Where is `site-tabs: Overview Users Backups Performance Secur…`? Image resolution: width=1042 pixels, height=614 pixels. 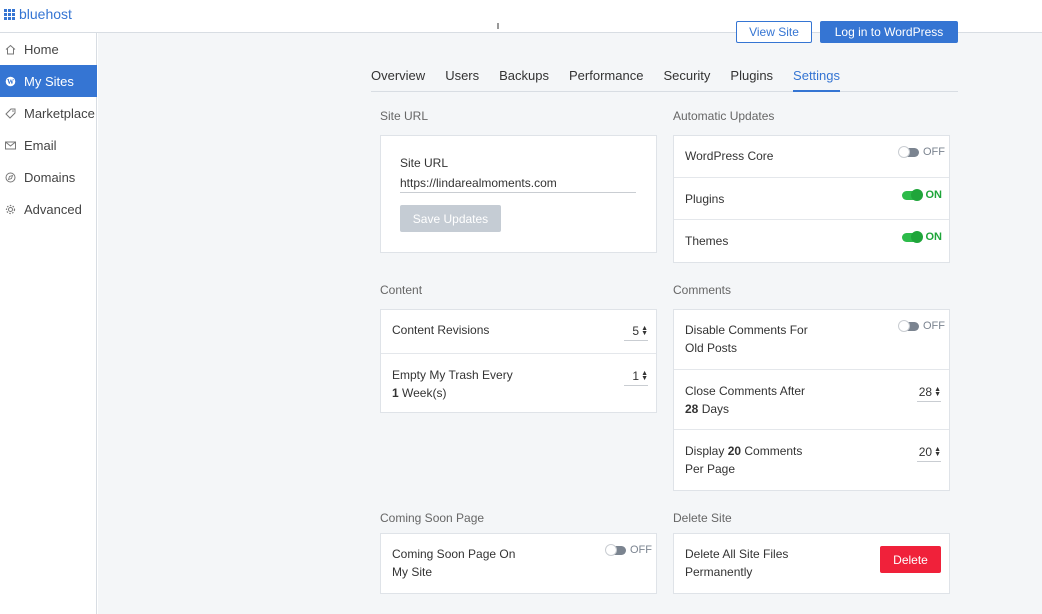 site-tabs: Overview Users Backups Performance Secur… is located at coordinates (664, 80).